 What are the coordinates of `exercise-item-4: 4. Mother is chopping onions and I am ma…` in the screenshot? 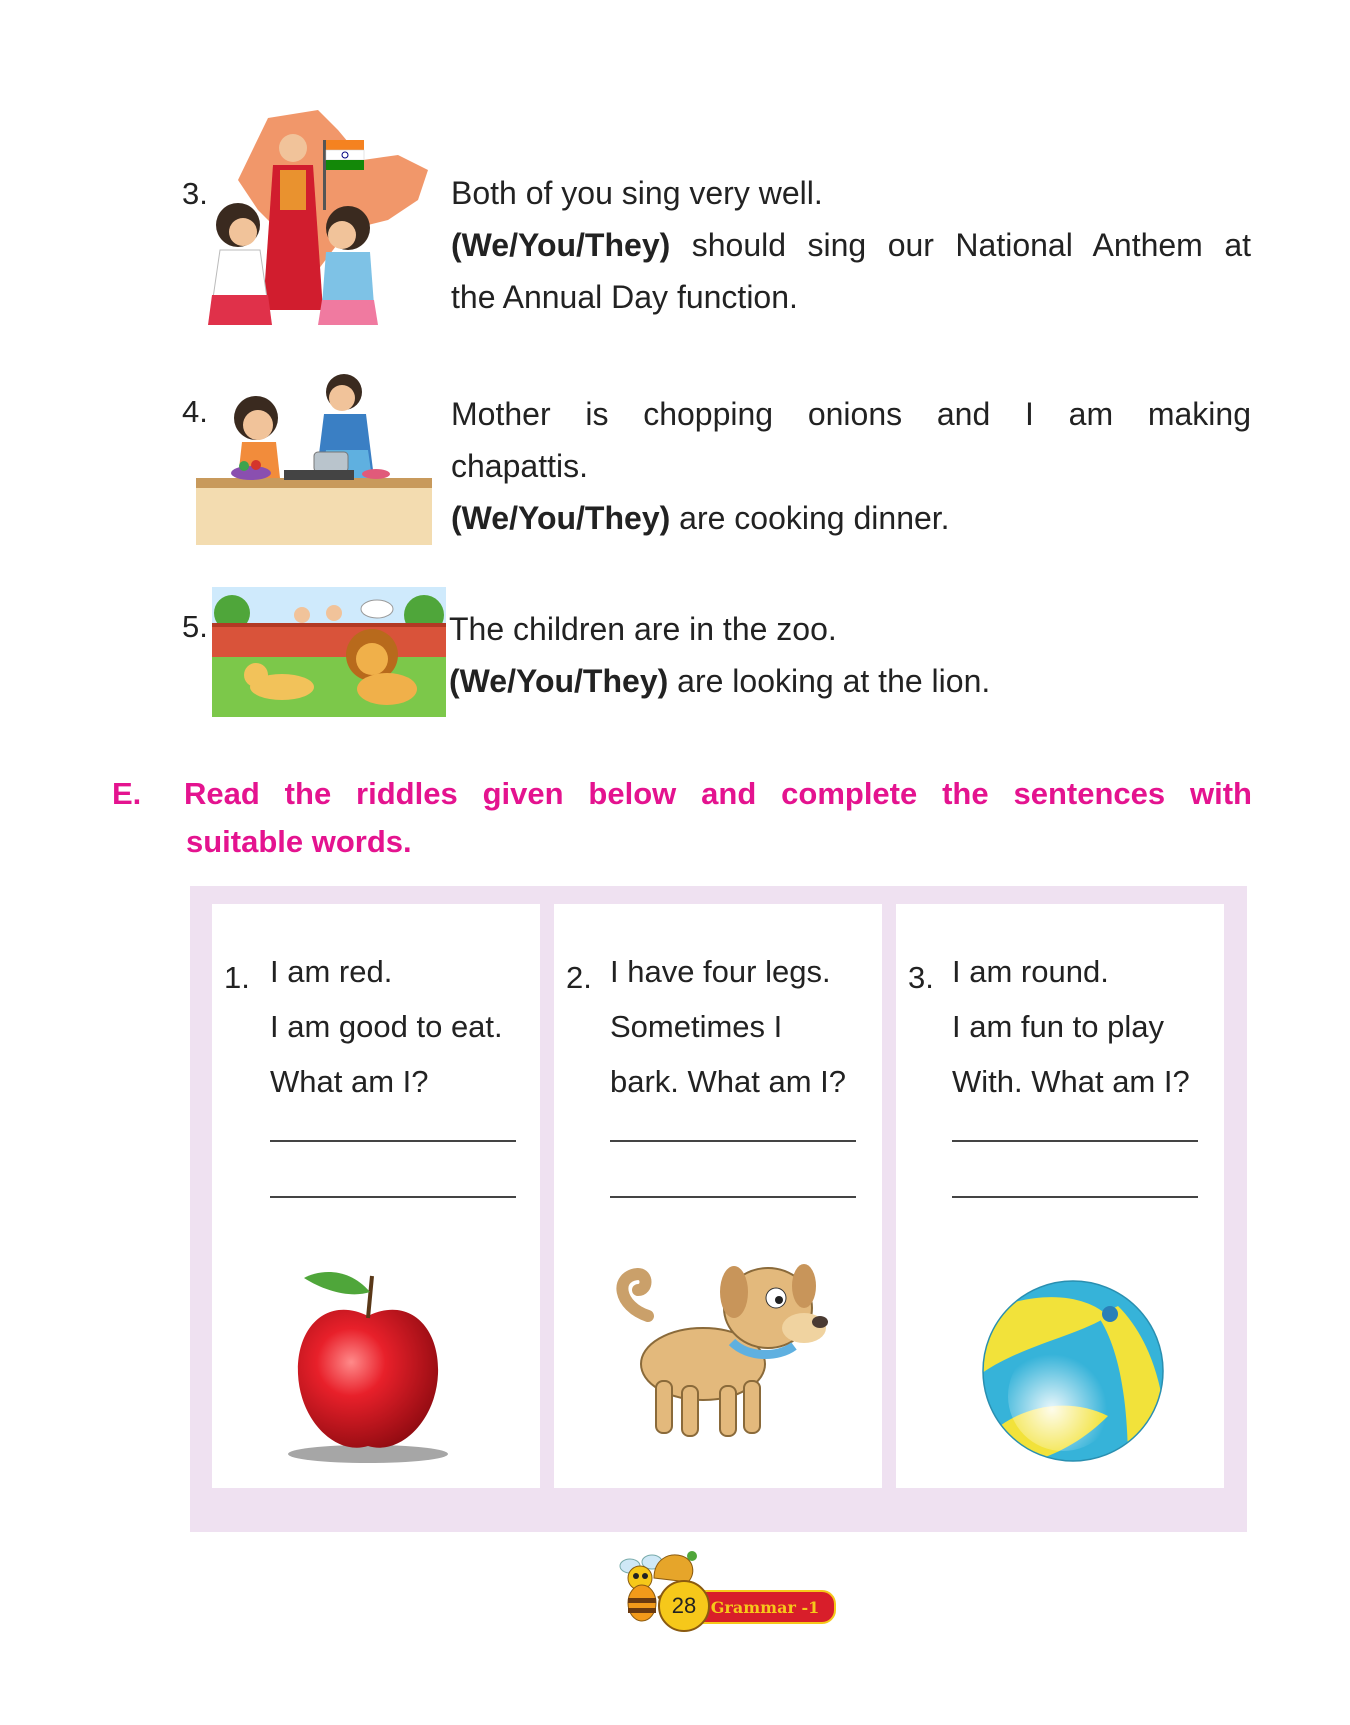 It's located at (675, 465).